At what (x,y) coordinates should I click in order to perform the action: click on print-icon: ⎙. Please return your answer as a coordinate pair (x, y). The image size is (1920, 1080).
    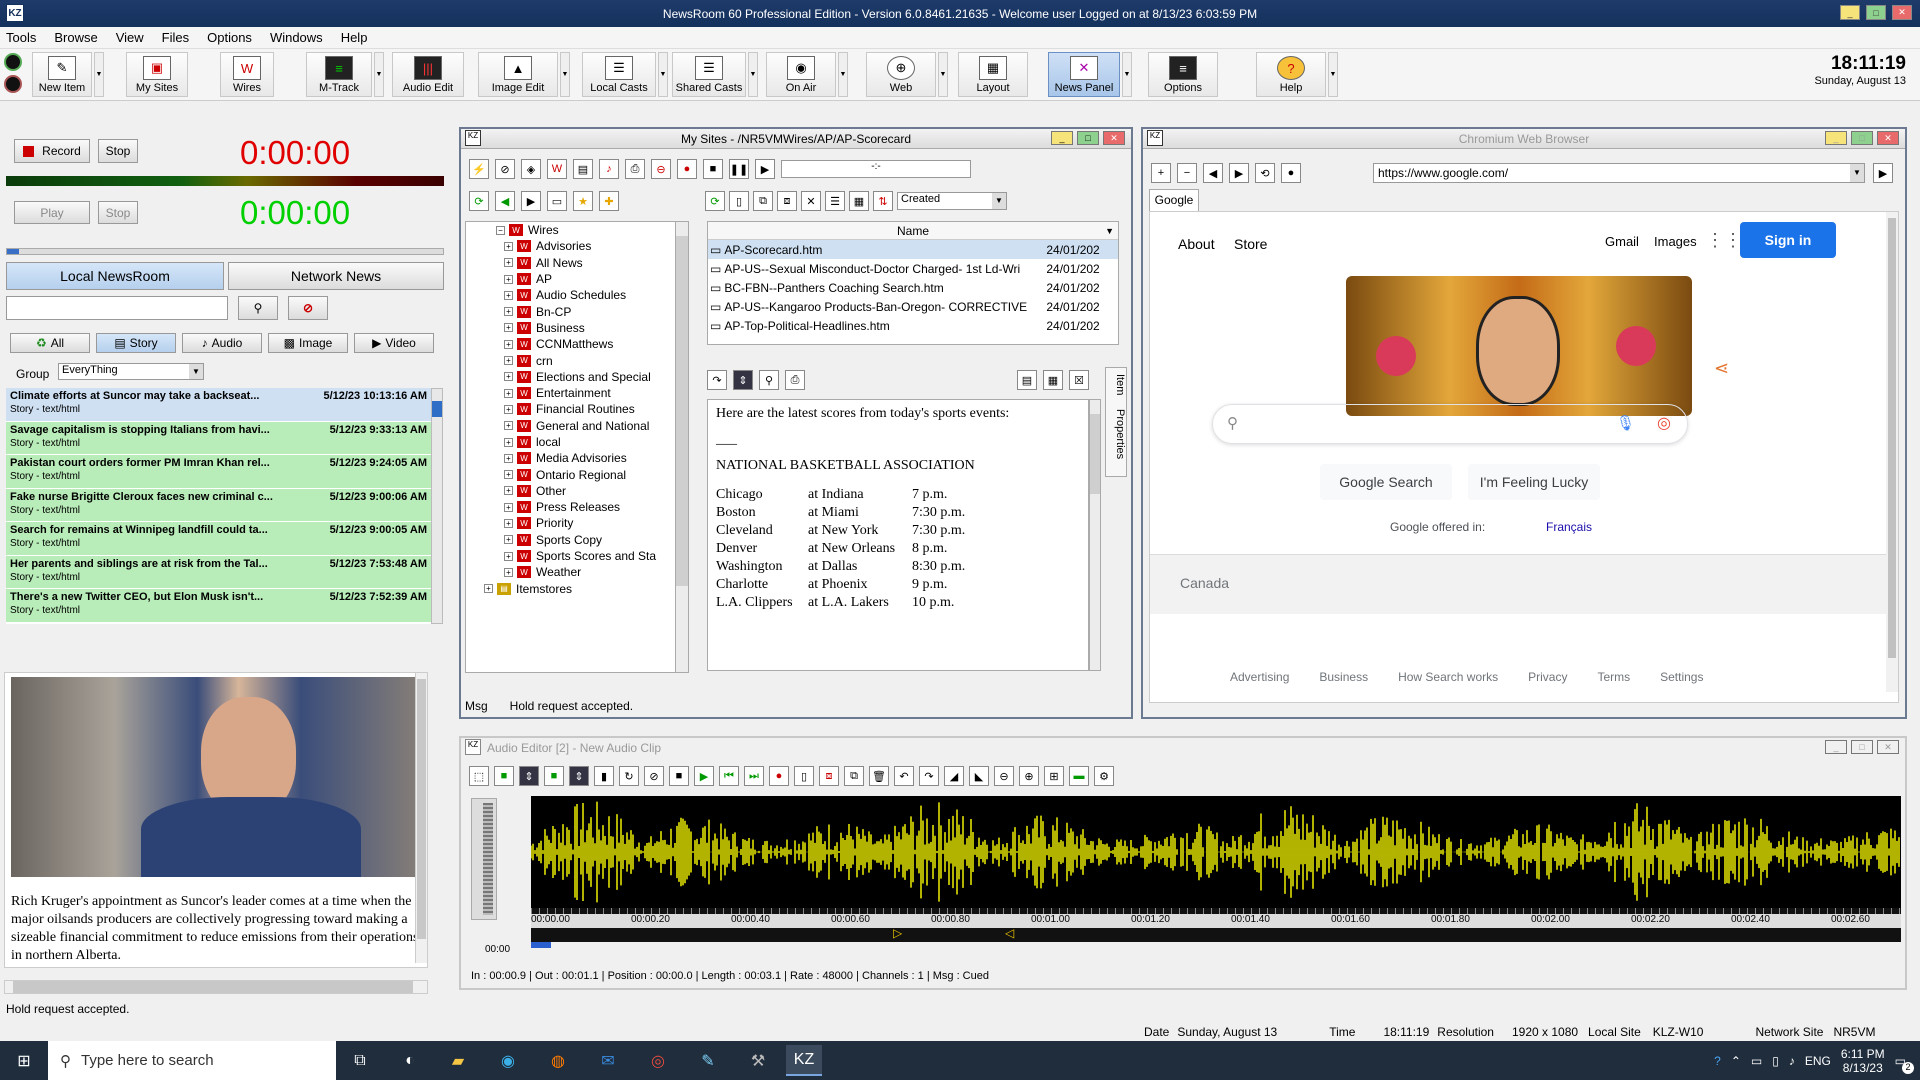
    Looking at the image, I should click on (635, 169).